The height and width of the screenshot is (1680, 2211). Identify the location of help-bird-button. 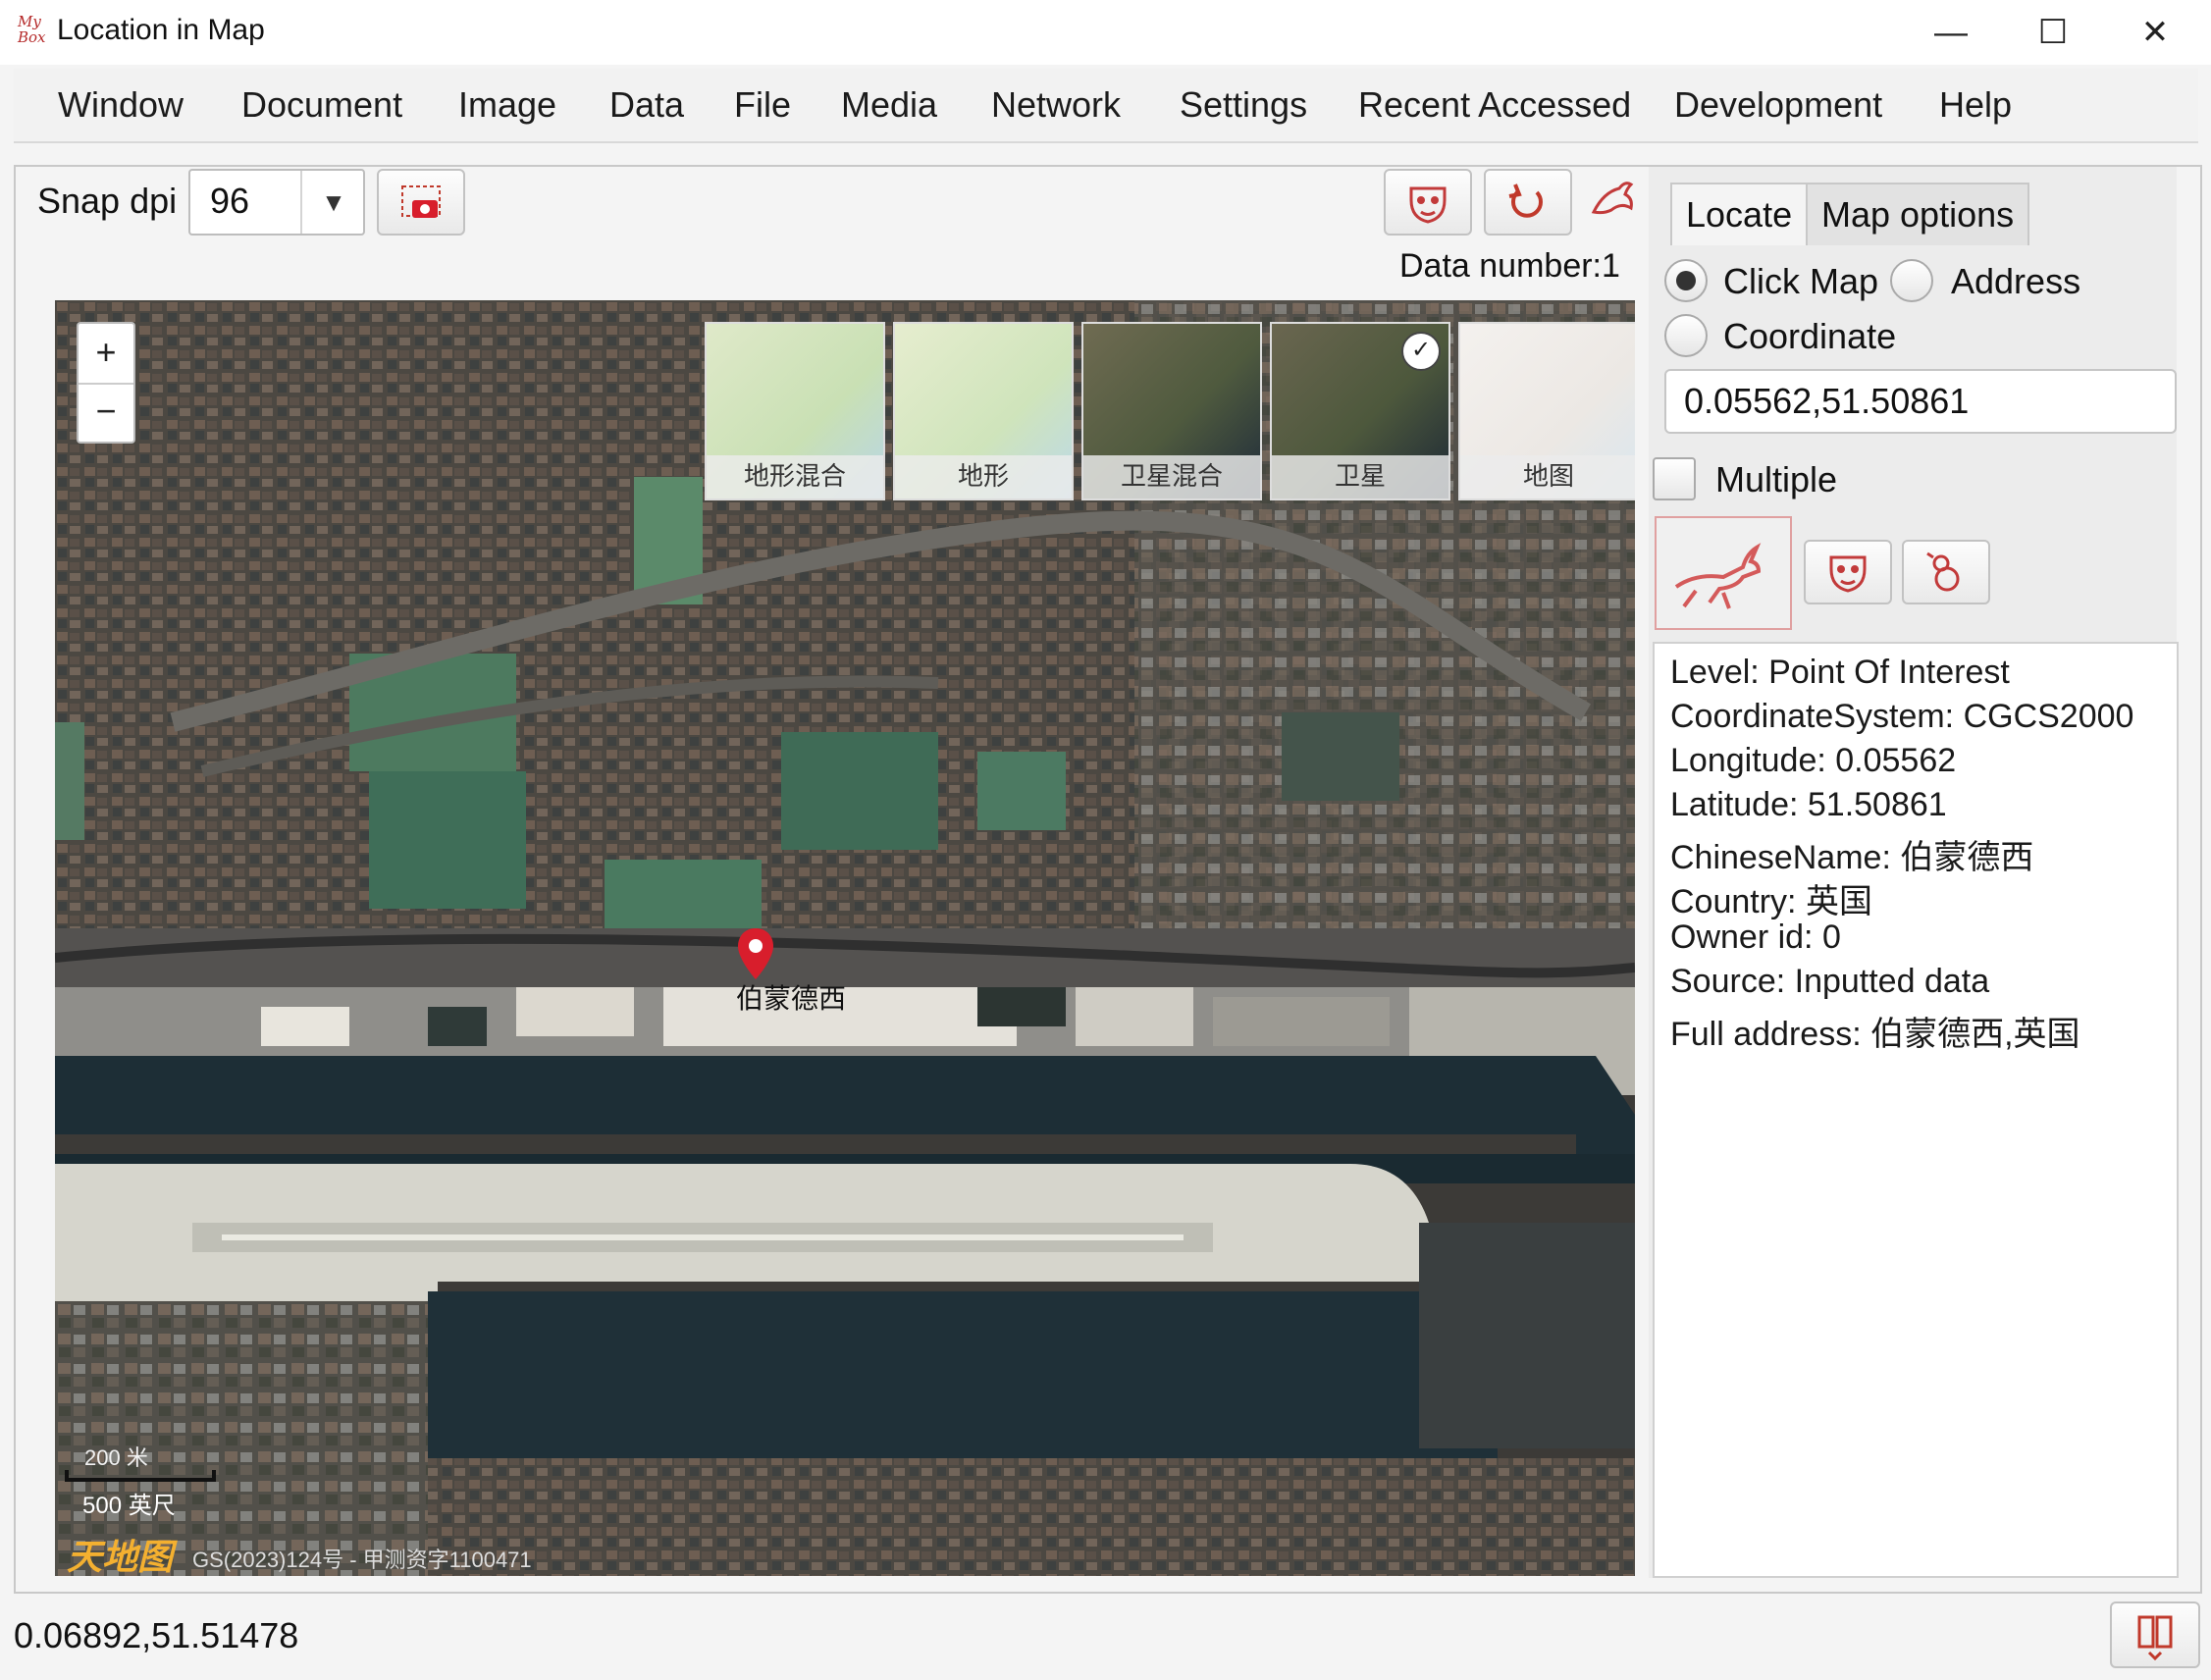
(1611, 200).